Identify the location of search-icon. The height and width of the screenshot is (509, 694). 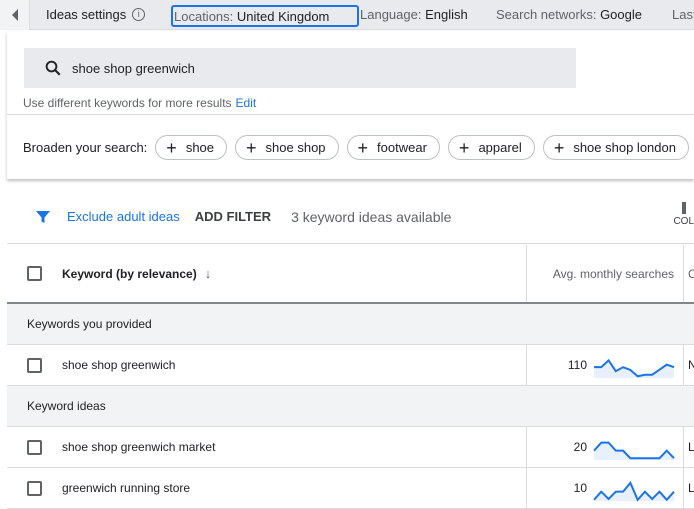
(53, 68).